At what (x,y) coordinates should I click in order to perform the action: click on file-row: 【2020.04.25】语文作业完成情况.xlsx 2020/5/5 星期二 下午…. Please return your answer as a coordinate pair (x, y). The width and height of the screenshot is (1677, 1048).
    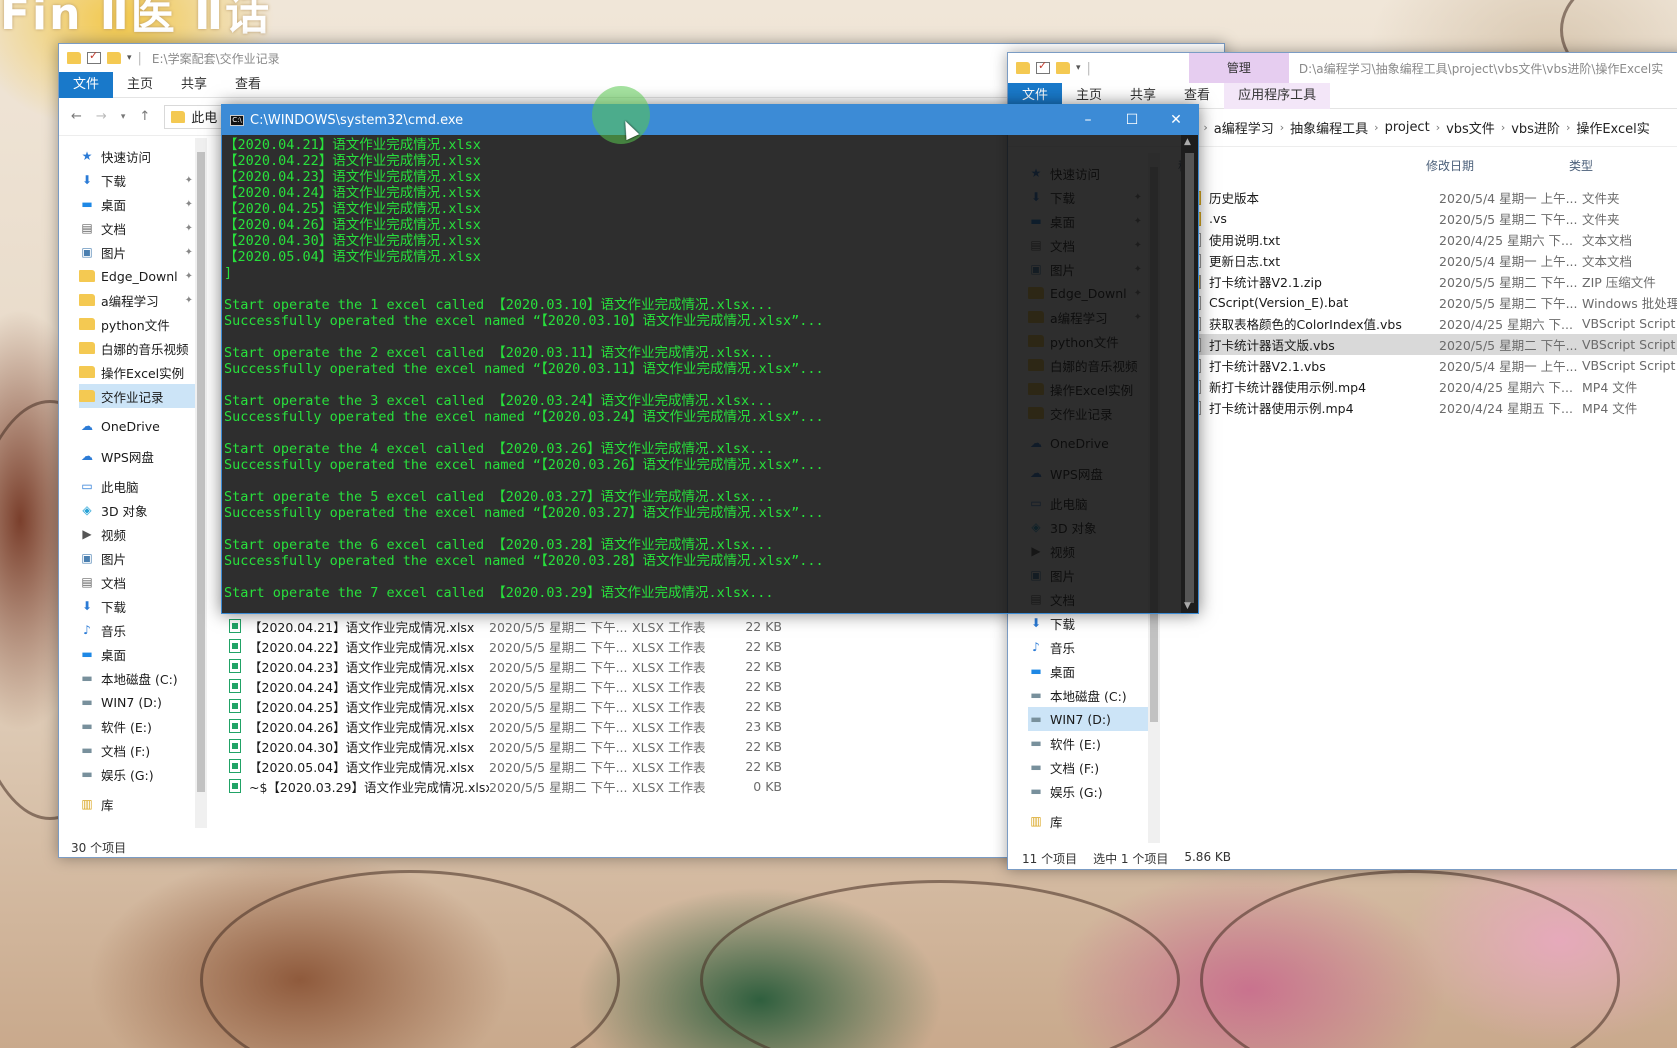
    Looking at the image, I should click on (539, 706).